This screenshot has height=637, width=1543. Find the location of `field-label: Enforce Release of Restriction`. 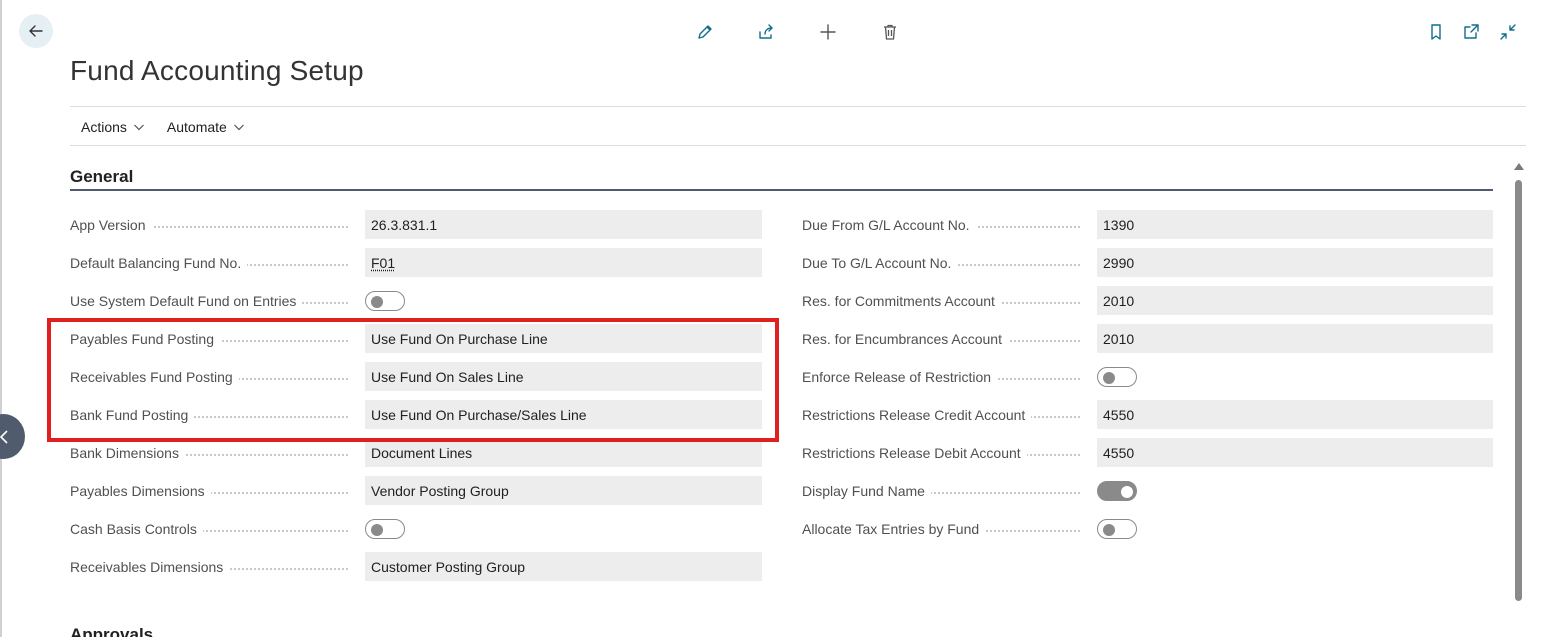

field-label: Enforce Release of Restriction is located at coordinates (900, 376).